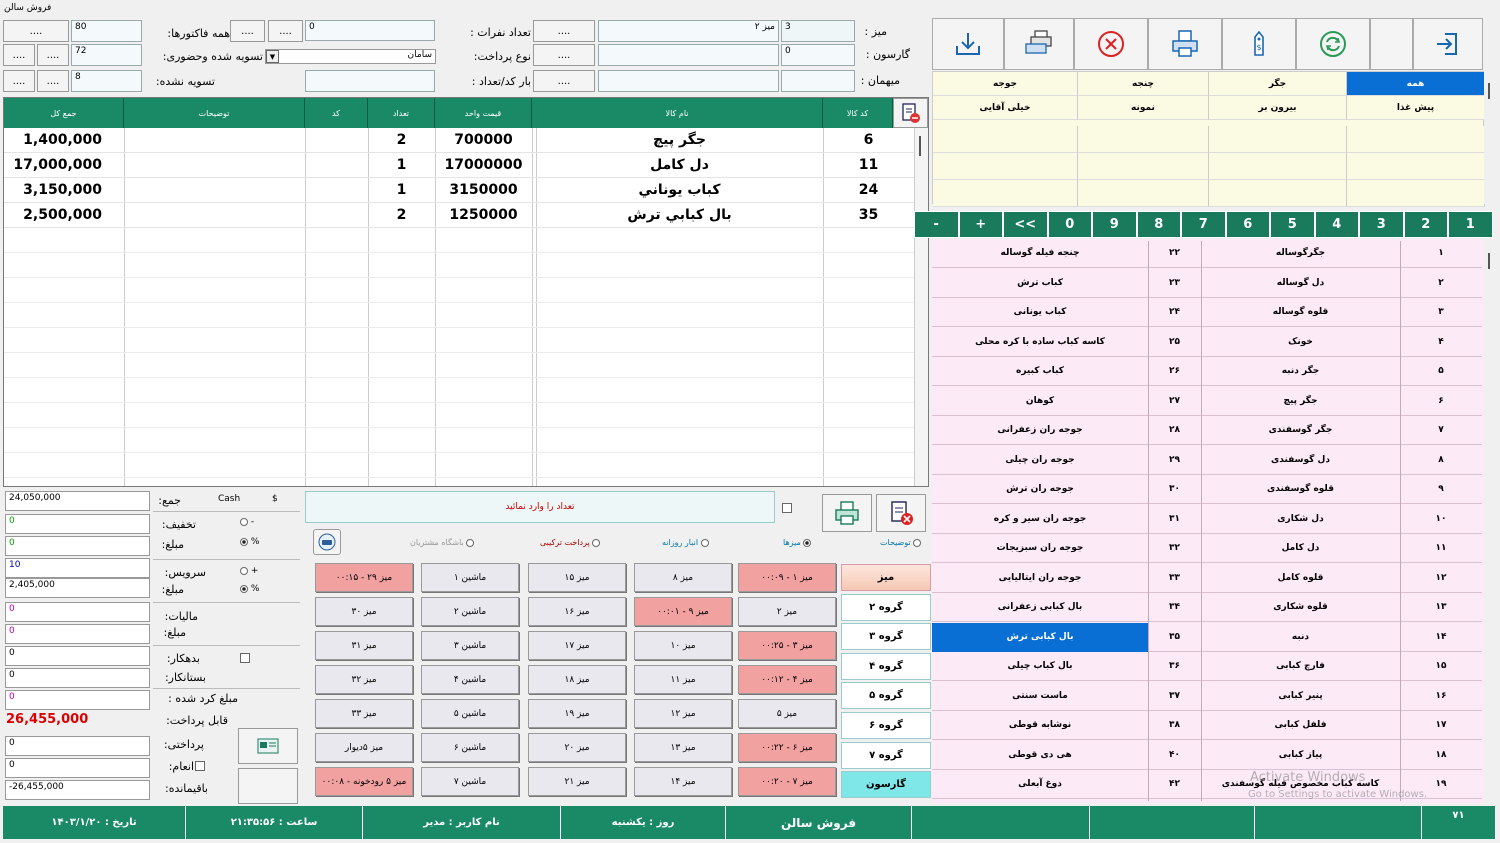 The image size is (1500, 843). What do you see at coordinates (1005, 84) in the screenshot?
I see `category-tab: جوجه` at bounding box center [1005, 84].